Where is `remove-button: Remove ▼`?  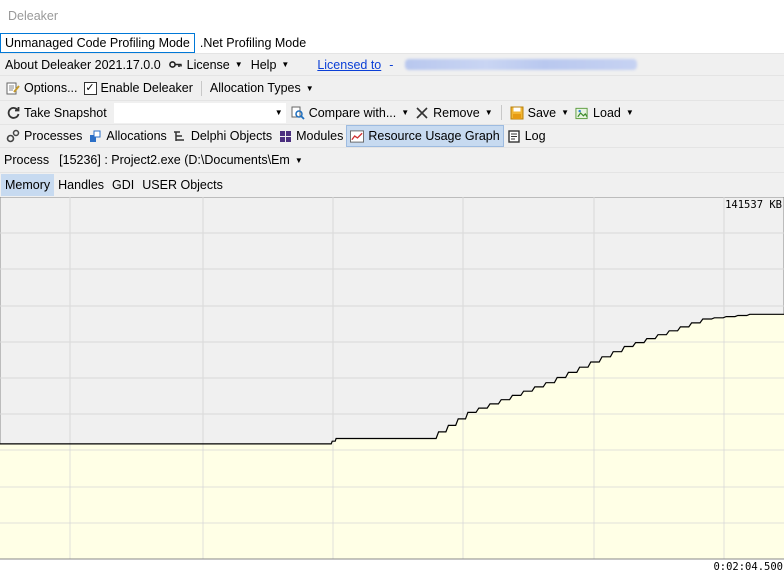
remove-button: Remove ▼ is located at coordinates (453, 112).